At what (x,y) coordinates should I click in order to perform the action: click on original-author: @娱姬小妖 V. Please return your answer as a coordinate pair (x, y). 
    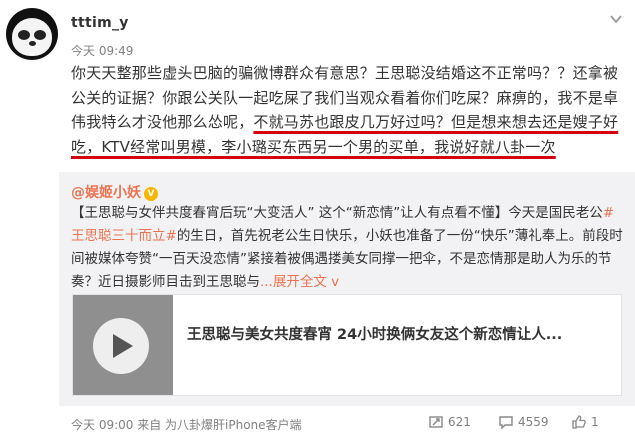
    Looking at the image, I should click on (114, 192).